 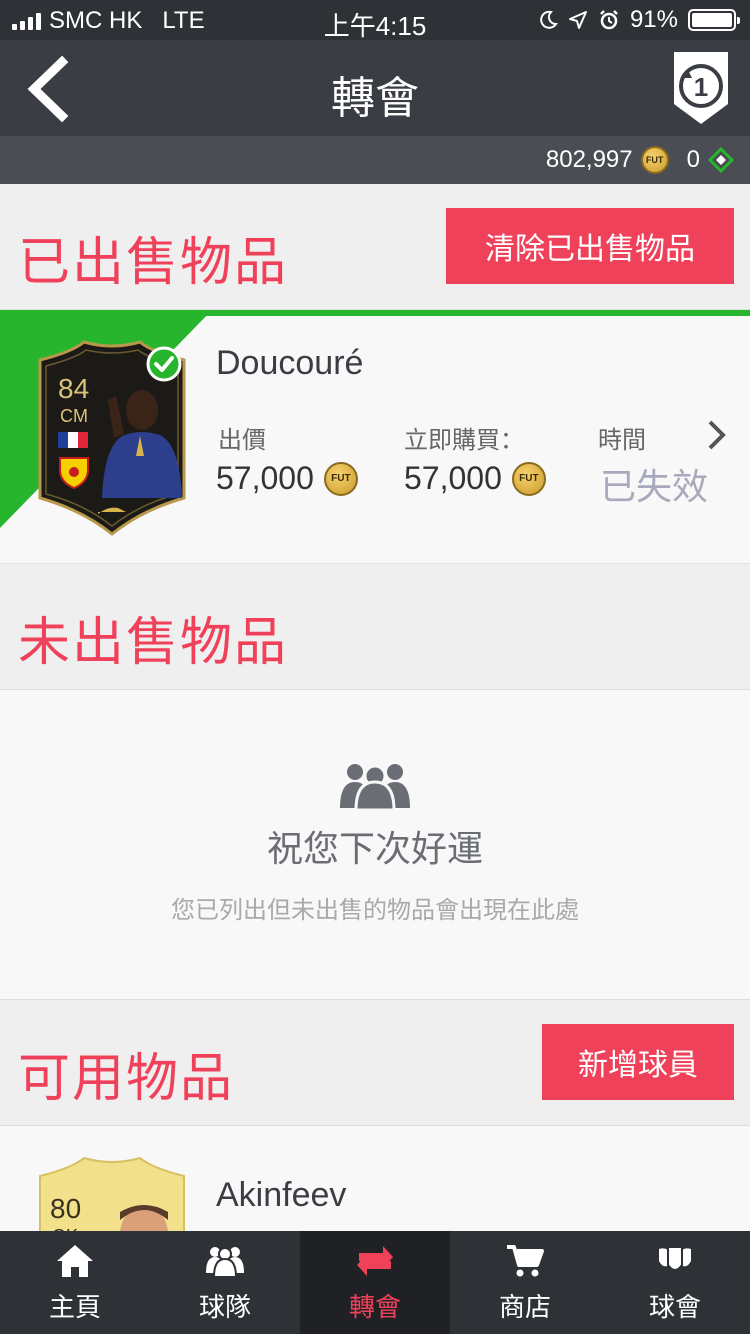 What do you see at coordinates (375, 98) in the screenshot?
I see `page-title: 轉會` at bounding box center [375, 98].